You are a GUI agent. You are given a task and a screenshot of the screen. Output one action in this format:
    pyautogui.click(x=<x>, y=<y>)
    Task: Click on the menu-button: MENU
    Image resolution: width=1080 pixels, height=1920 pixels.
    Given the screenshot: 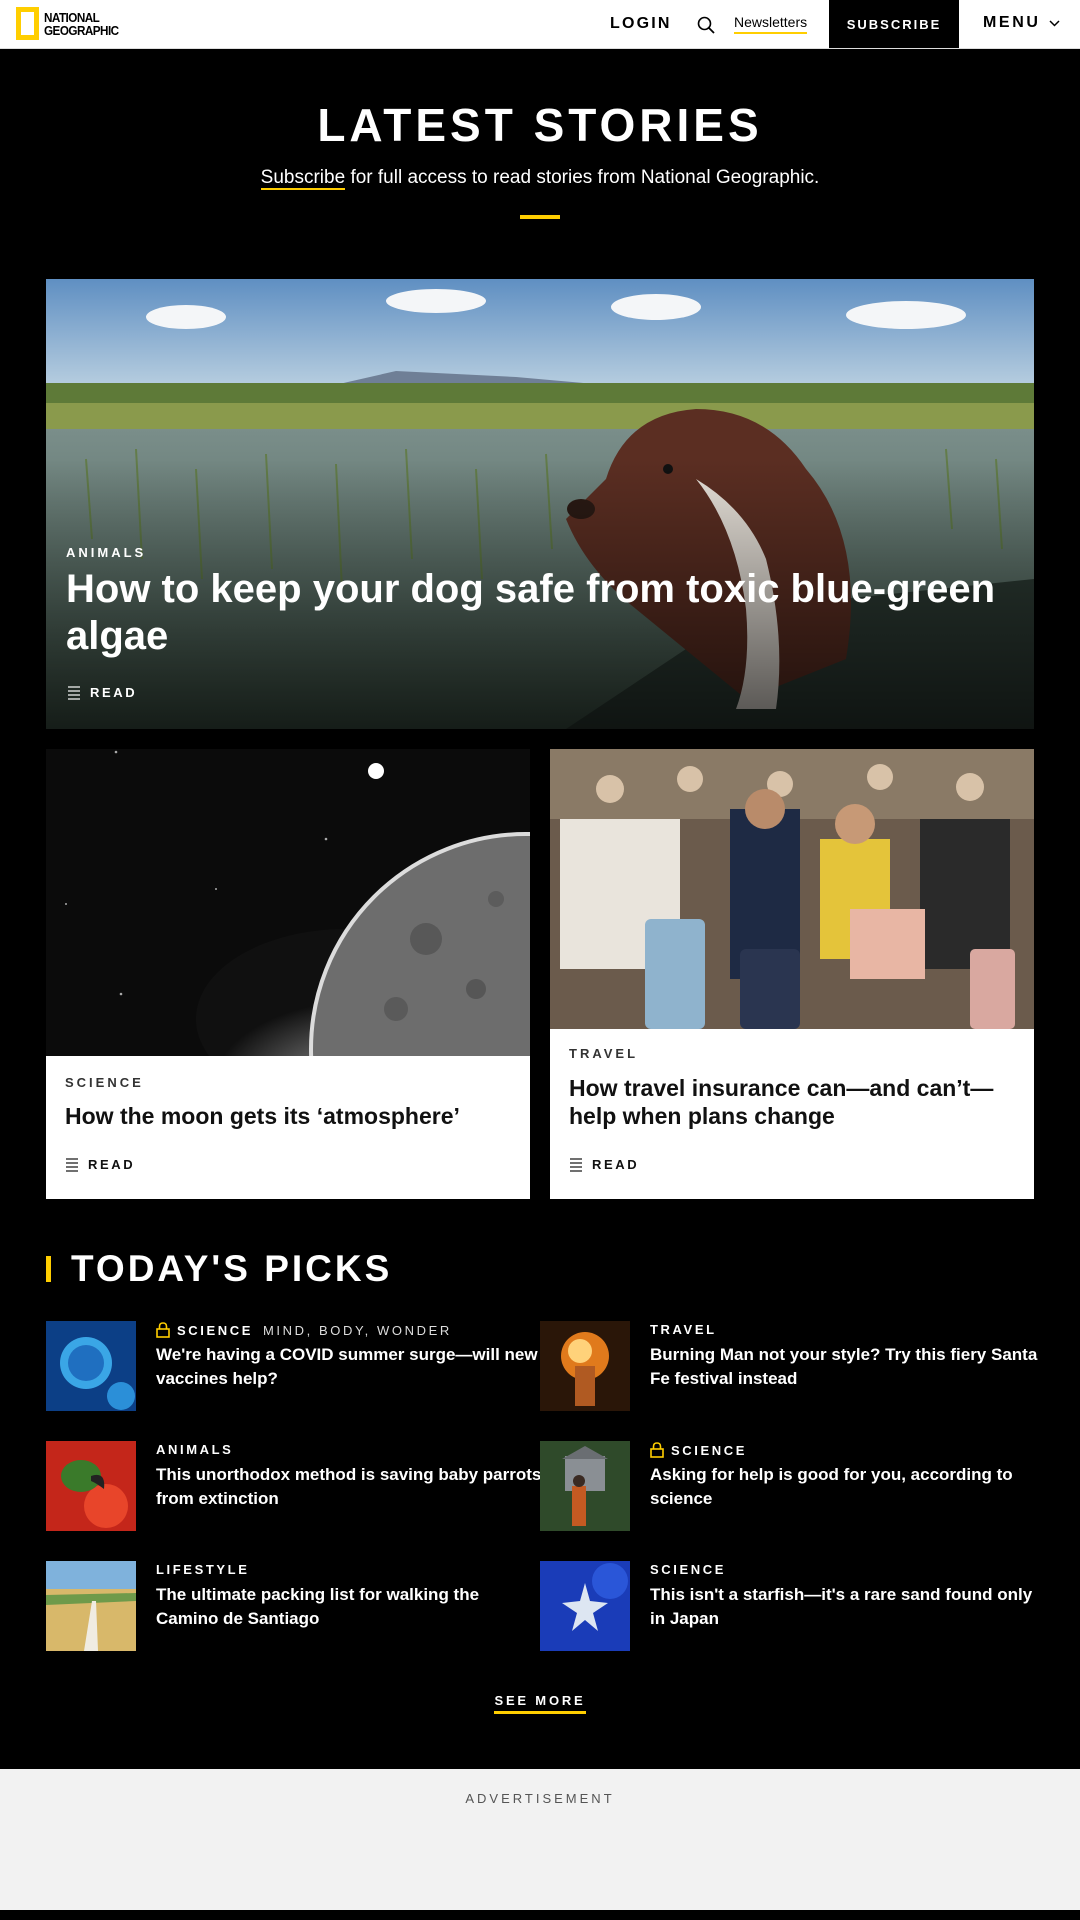 What is the action you would take?
    pyautogui.click(x=1021, y=23)
    